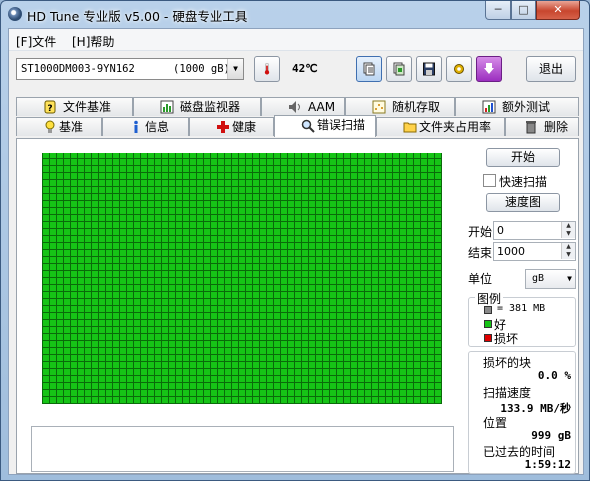  I want to click on thermometer-icon, so click(267, 68).